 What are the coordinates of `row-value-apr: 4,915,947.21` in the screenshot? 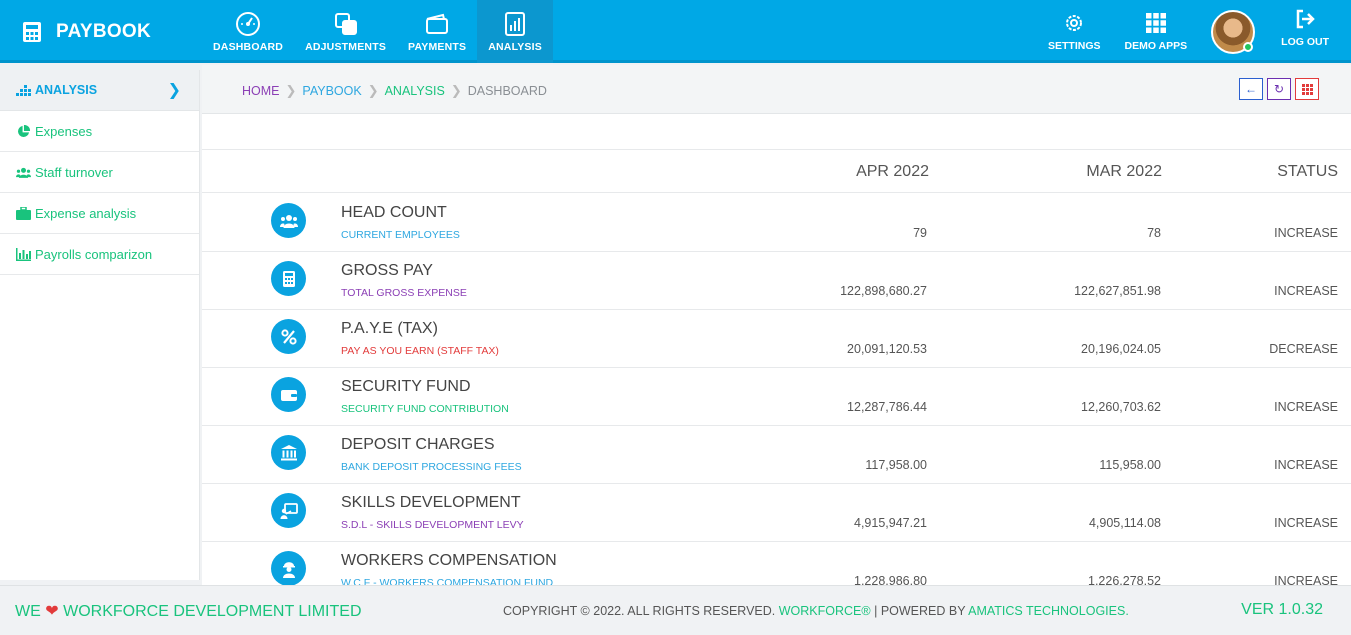 It's located at (890, 523).